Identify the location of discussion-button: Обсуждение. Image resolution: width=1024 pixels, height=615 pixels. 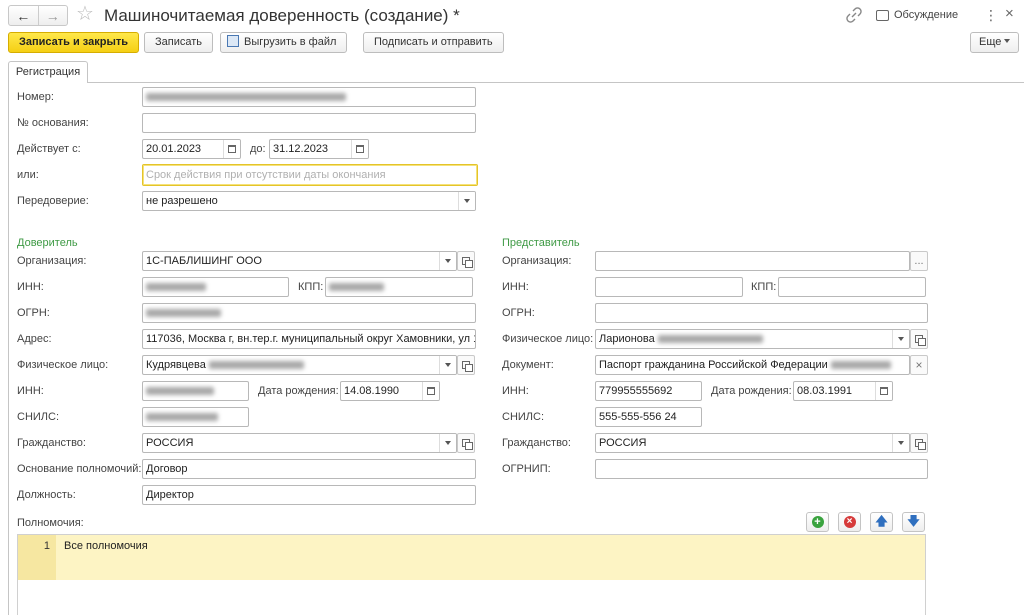
(917, 15).